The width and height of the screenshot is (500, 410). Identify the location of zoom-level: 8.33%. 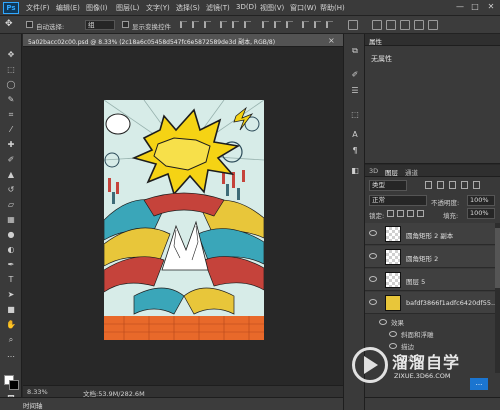
(37, 392).